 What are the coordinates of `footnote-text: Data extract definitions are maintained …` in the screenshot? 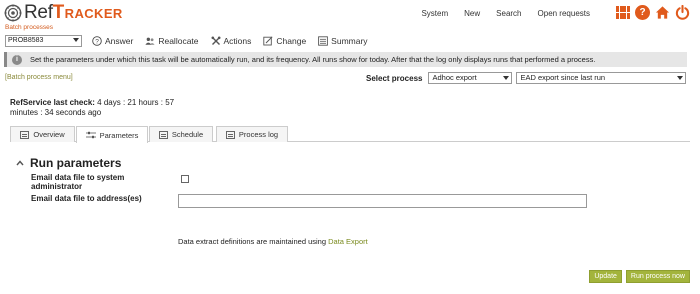 It's located at (252, 241).